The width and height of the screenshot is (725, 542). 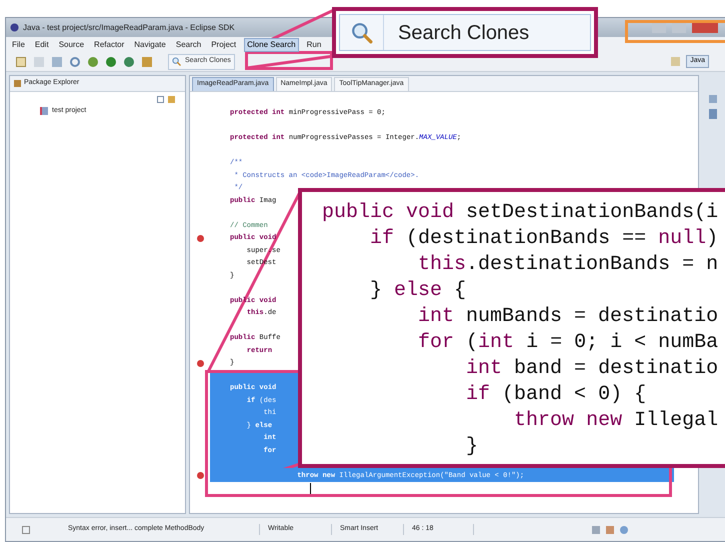 What do you see at coordinates (418, 291) in the screenshot?
I see `code-line: } else {` at bounding box center [418, 291].